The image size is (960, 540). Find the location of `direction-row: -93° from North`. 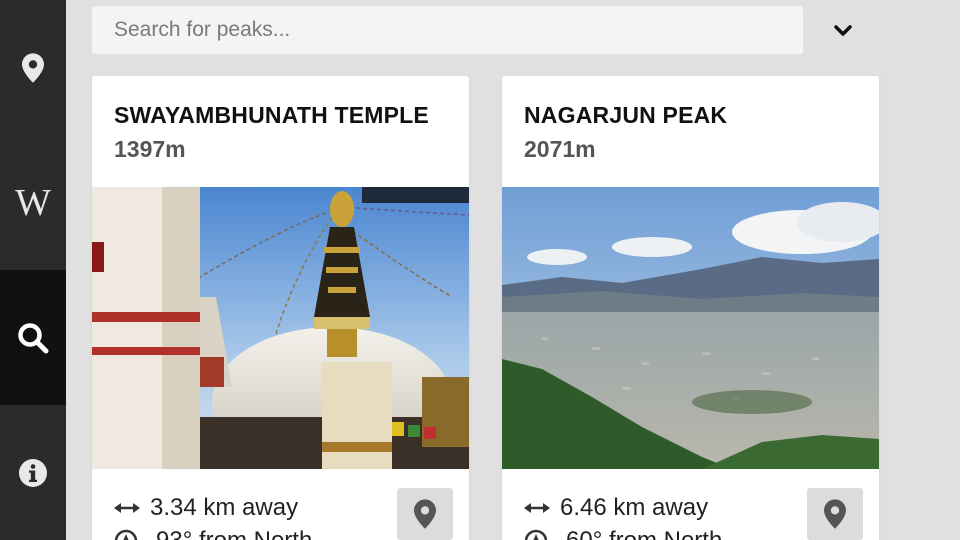

direction-row: -93° from North is located at coordinates (213, 533).